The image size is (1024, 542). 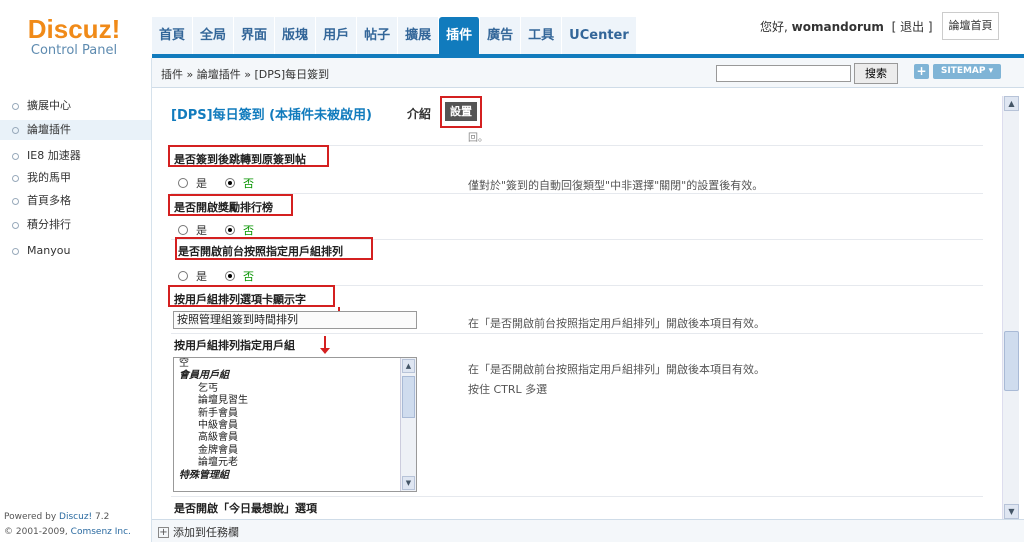 I want to click on setting-label-today: 是否開啟「今日最想說」選項, so click(x=245, y=508).